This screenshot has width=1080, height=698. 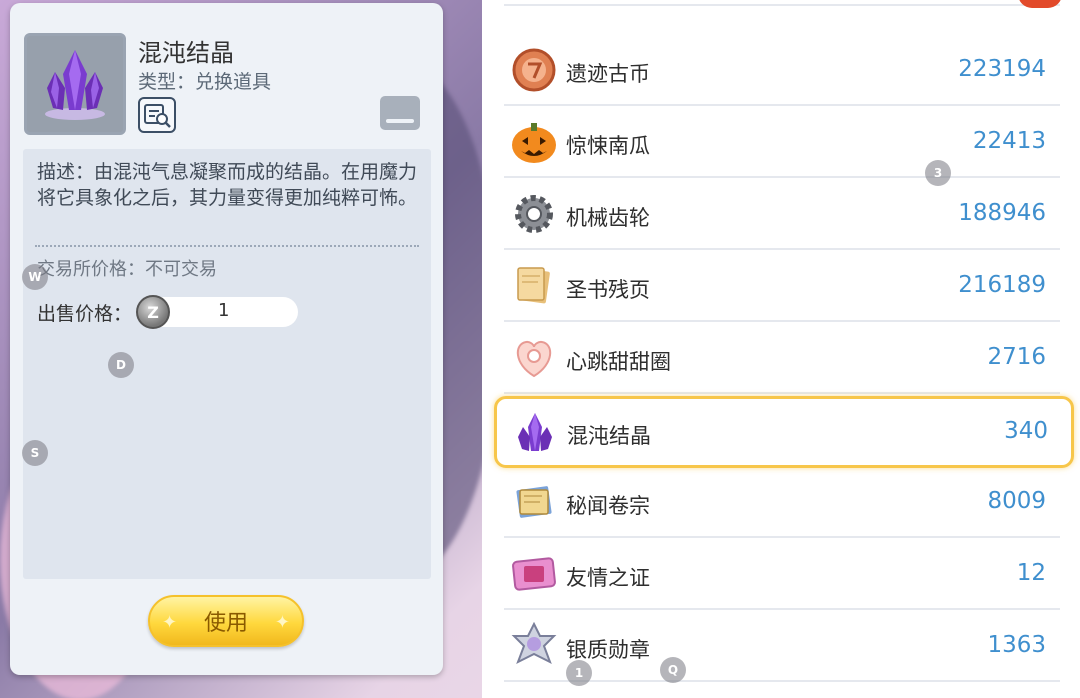 What do you see at coordinates (782, 502) in the screenshot?
I see `list-item: 秘闻卷宗 8009` at bounding box center [782, 502].